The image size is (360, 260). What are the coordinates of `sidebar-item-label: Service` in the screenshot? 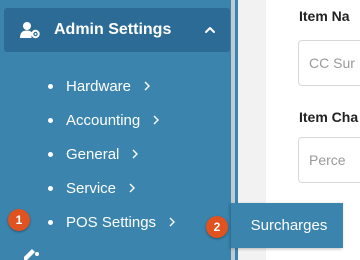 It's located at (91, 188).